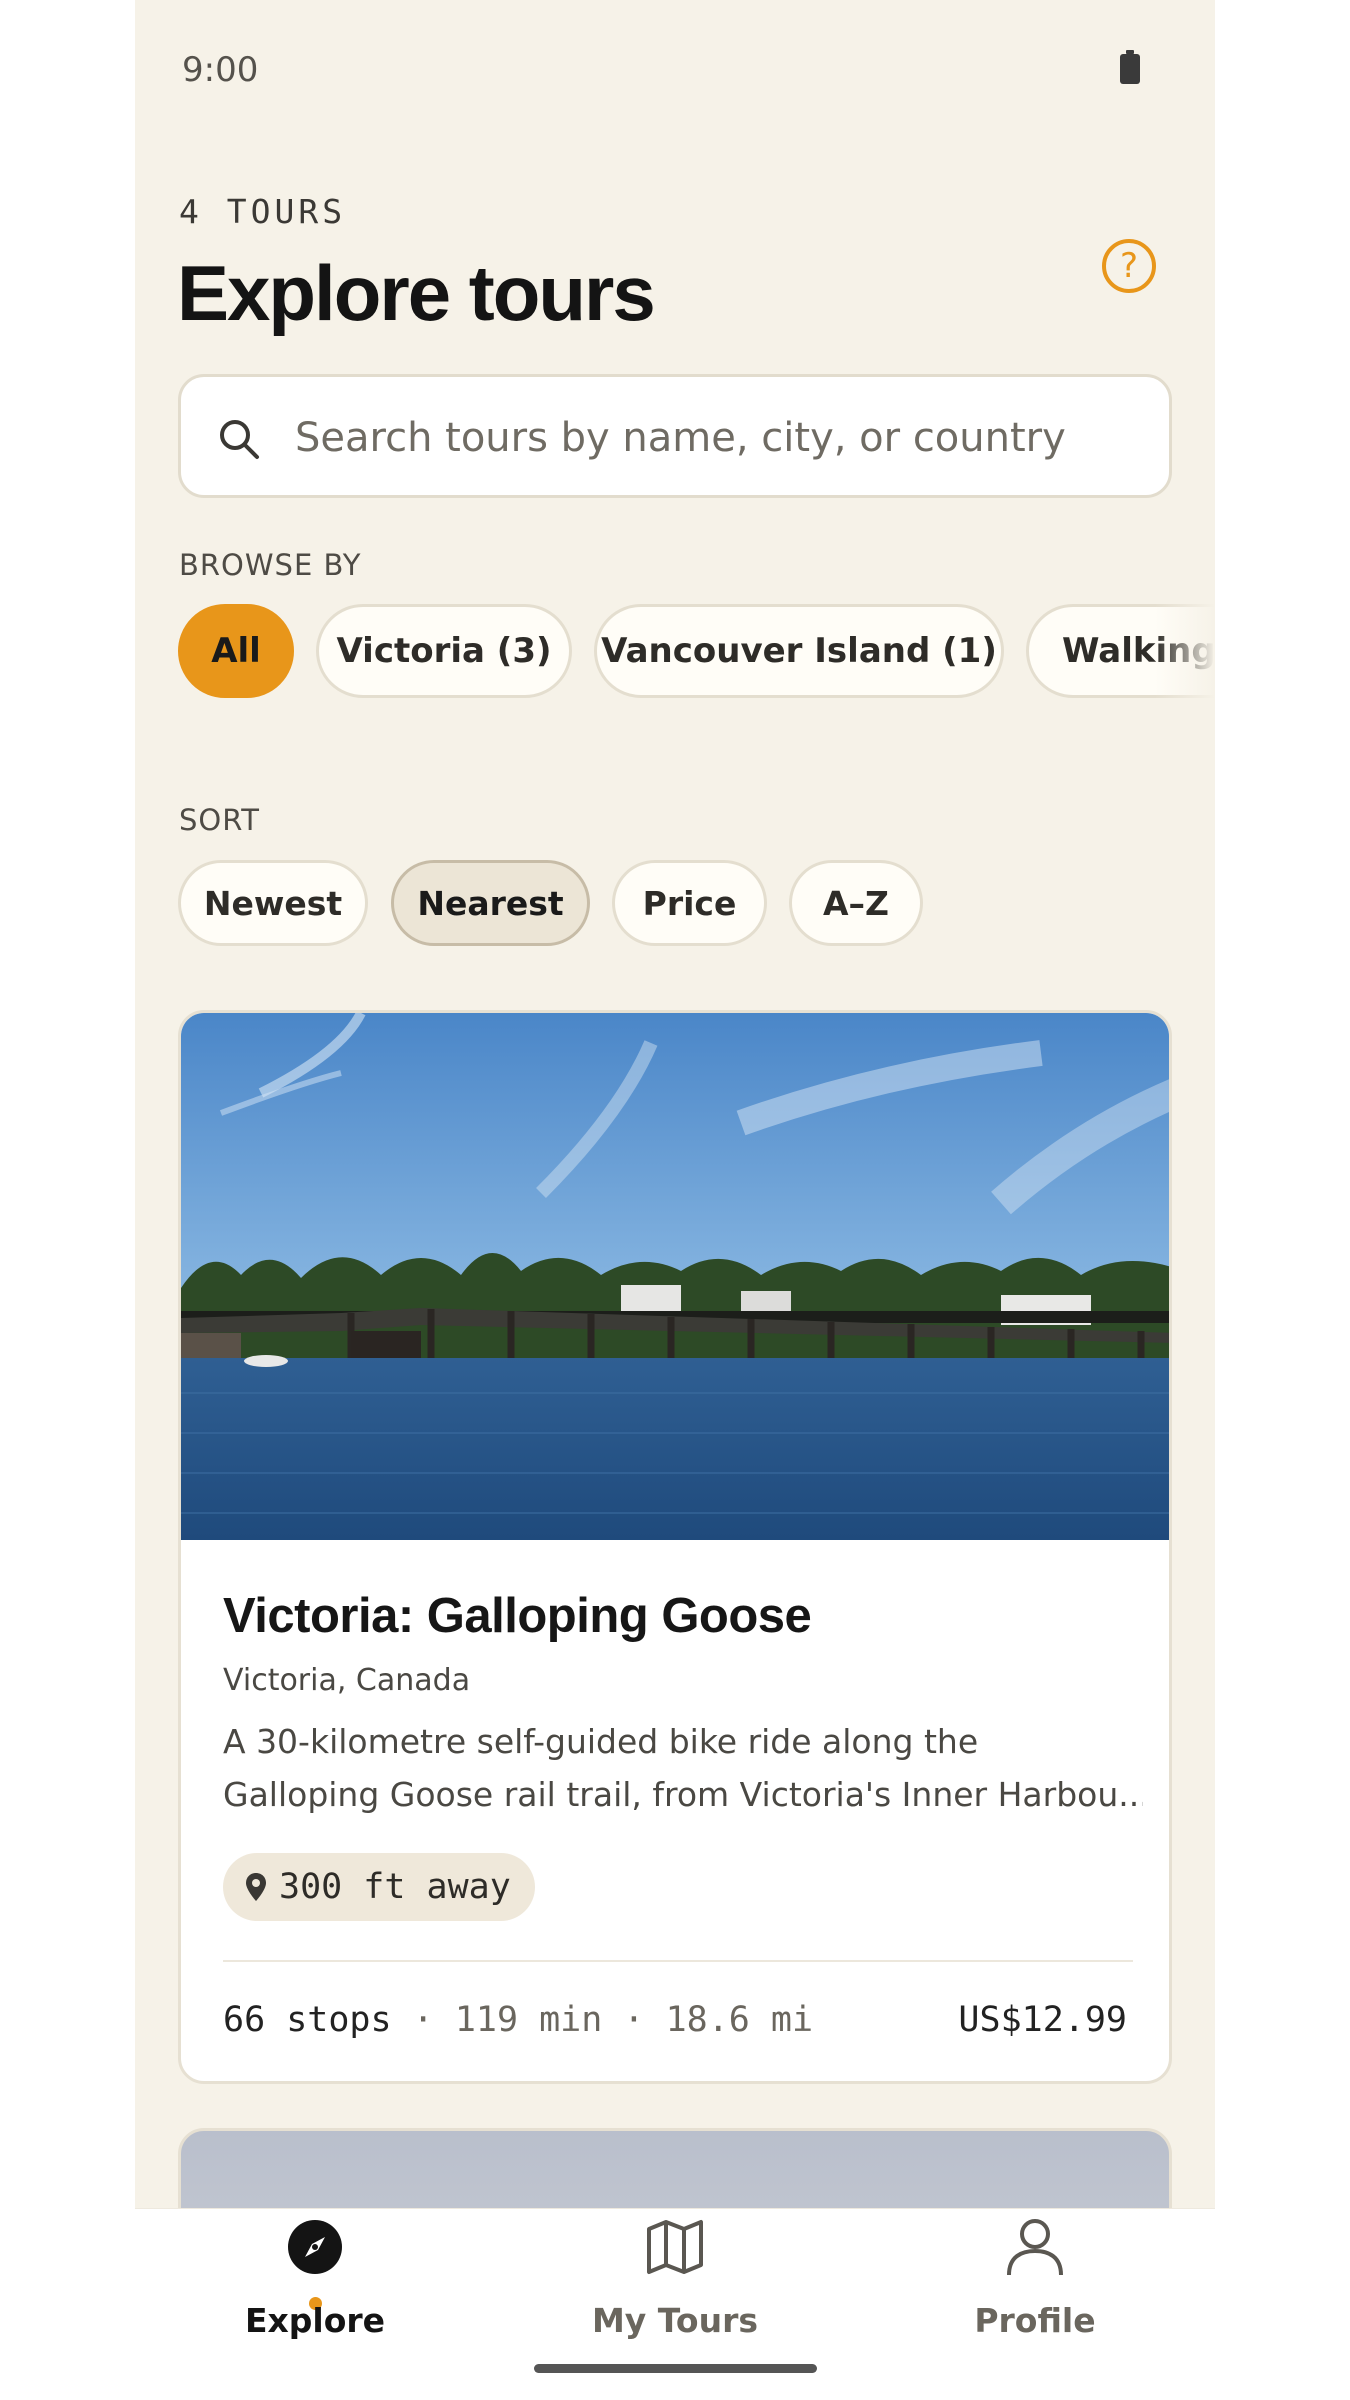 The width and height of the screenshot is (1350, 2400). I want to click on page-title: Explore tours, so click(416, 293).